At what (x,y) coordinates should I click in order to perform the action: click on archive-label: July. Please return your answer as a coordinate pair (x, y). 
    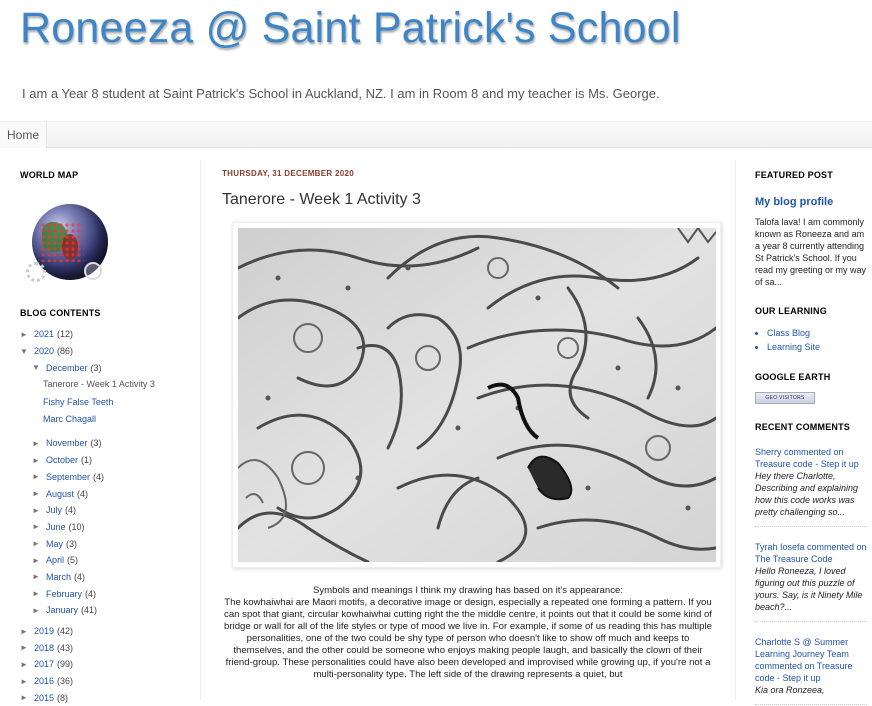
    Looking at the image, I should click on (54, 510).